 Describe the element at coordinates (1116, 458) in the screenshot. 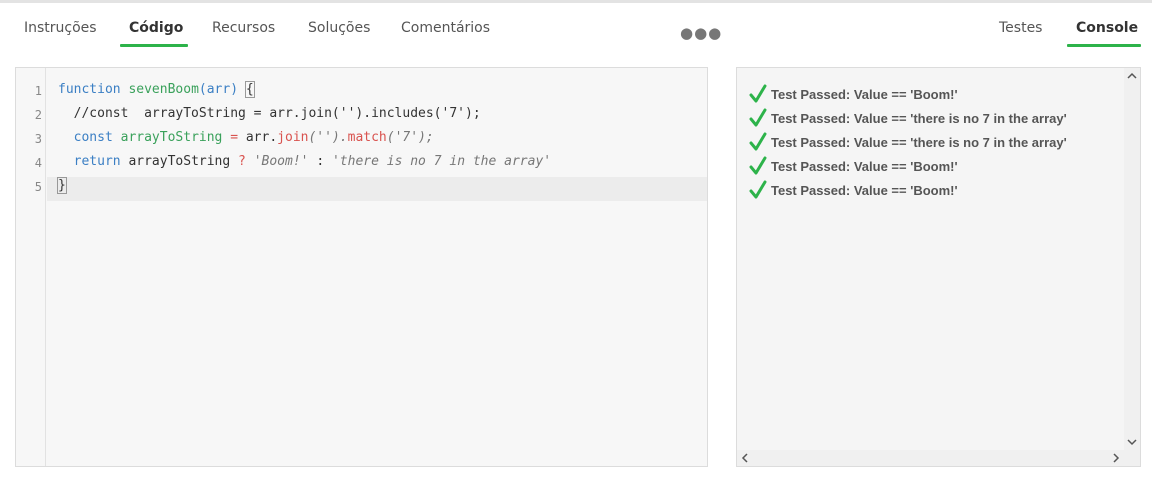

I see `scroll-right-icon` at that location.